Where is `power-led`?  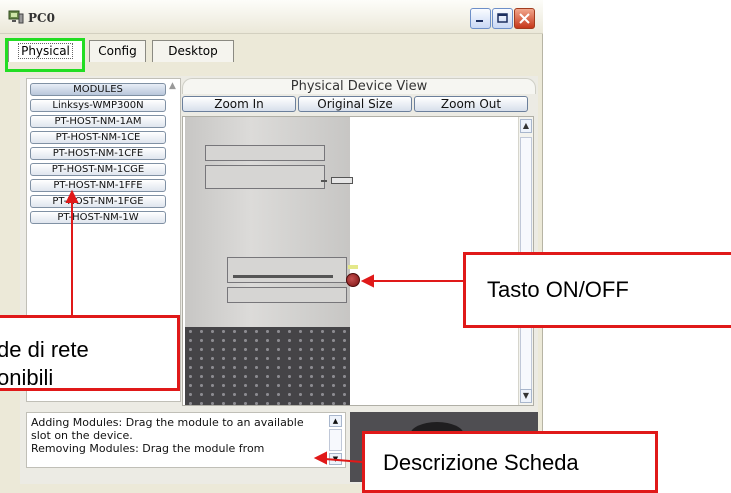
power-led is located at coordinates (353, 267).